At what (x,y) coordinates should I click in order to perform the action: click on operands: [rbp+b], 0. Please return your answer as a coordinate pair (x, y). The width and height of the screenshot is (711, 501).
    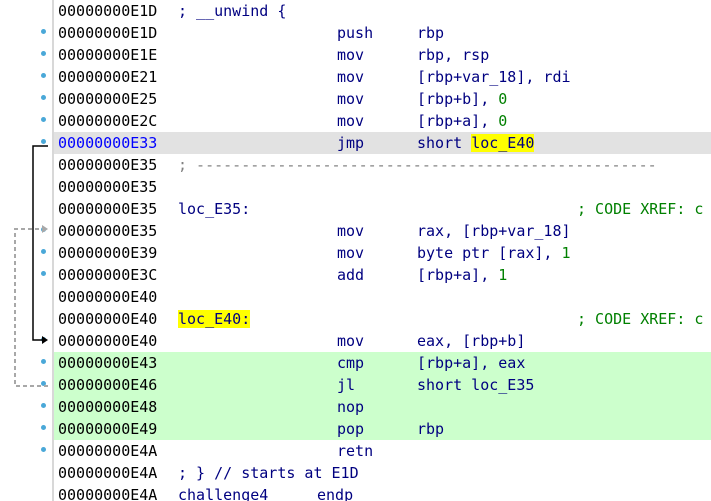
    Looking at the image, I should click on (462, 99).